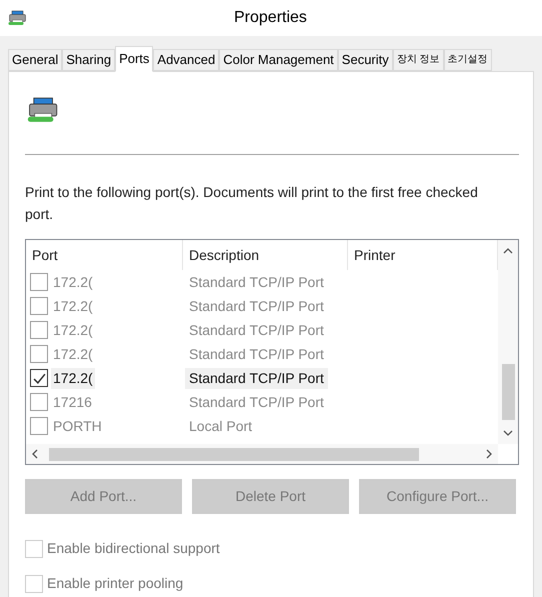 This screenshot has width=542, height=597. Describe the element at coordinates (115, 583) in the screenshot. I see `option-label: Enable printer pooling` at that location.